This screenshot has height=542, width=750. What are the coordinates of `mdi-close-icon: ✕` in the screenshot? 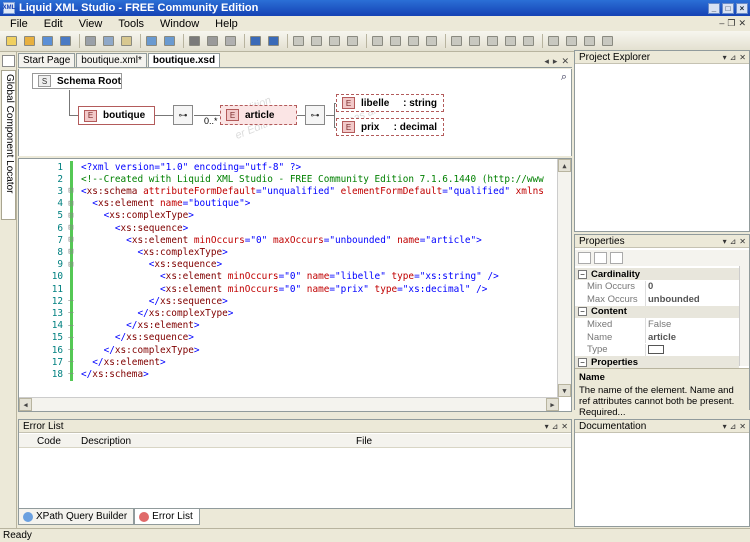 It's located at (742, 23).